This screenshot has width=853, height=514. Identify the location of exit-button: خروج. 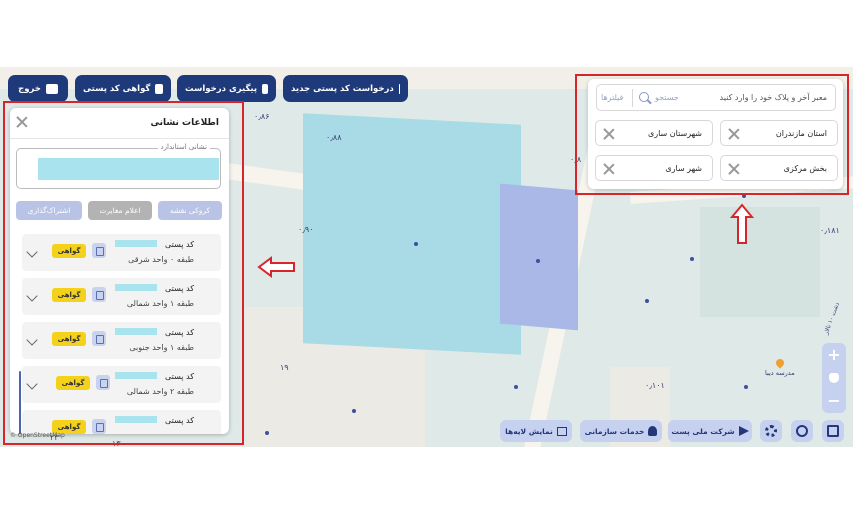
(38, 88).